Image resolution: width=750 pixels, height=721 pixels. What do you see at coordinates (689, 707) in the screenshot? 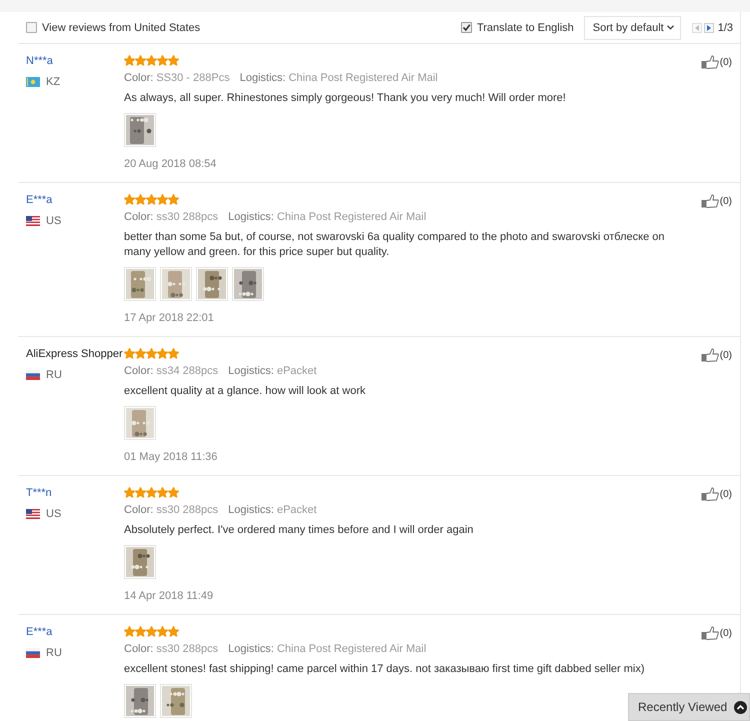
I see `recently-viewed-button: Recently Viewed` at bounding box center [689, 707].